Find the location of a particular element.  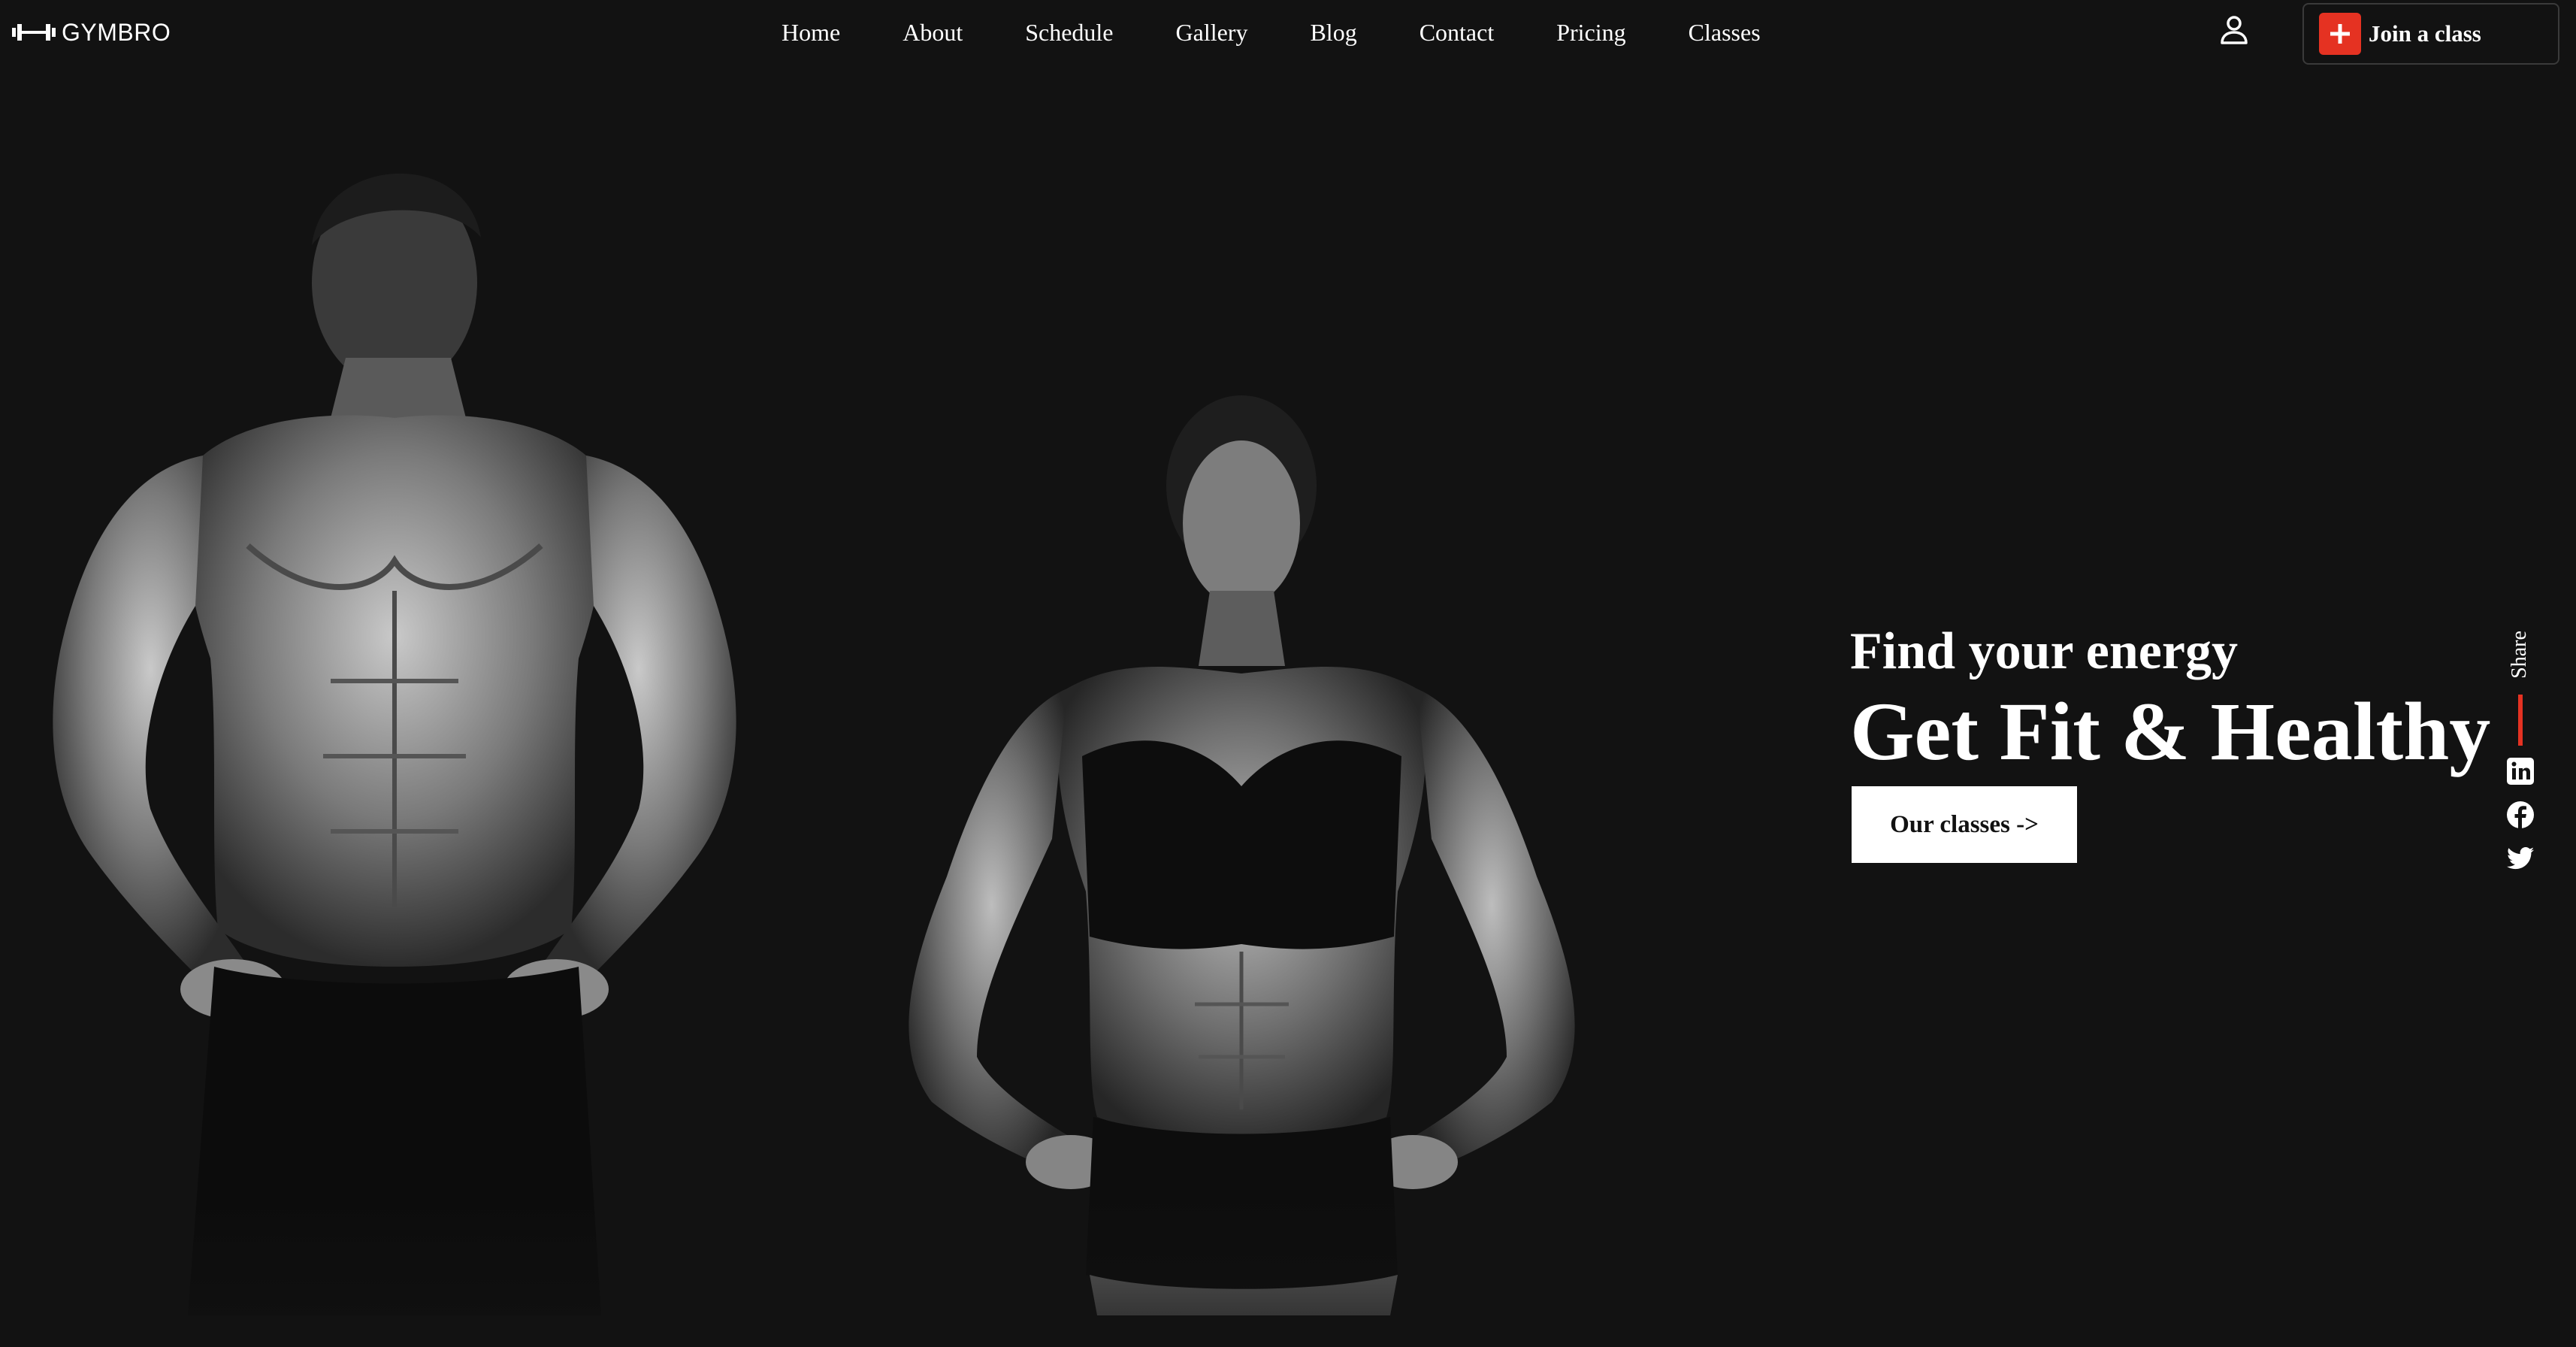

nav-home: Home is located at coordinates (811, 33).